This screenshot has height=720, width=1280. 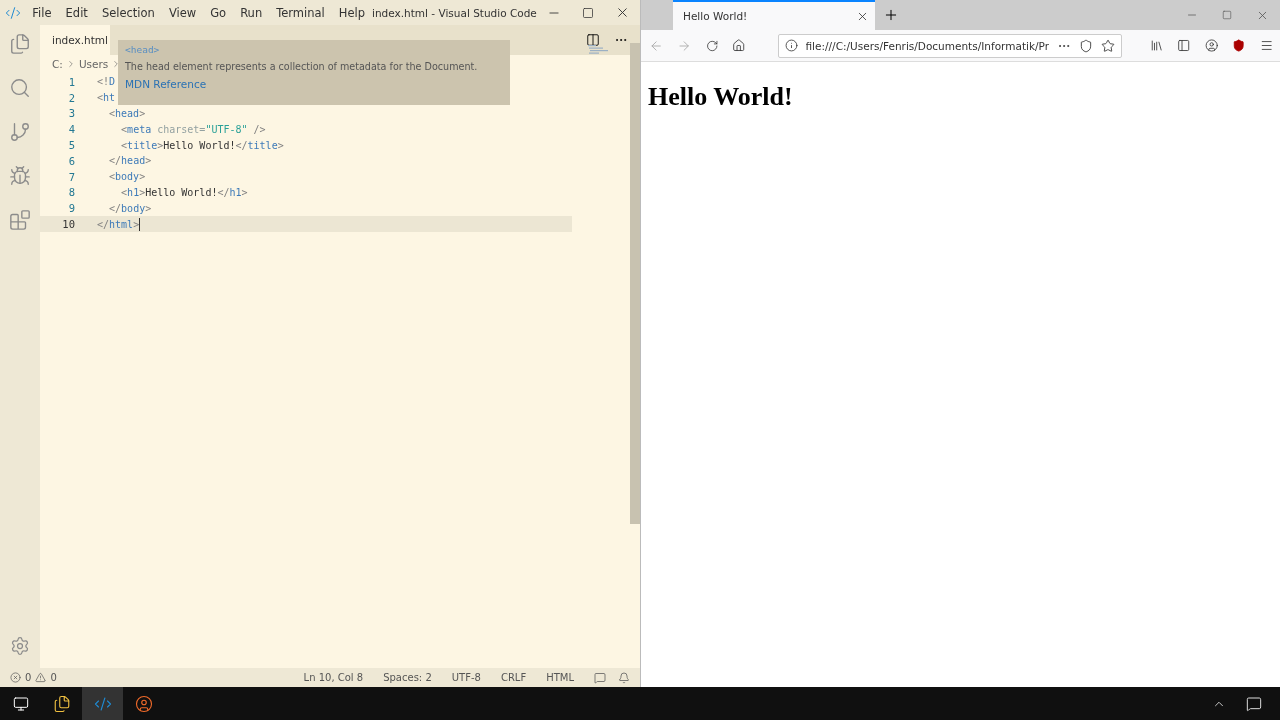 What do you see at coordinates (1266, 45) in the screenshot?
I see `menu-icon` at bounding box center [1266, 45].